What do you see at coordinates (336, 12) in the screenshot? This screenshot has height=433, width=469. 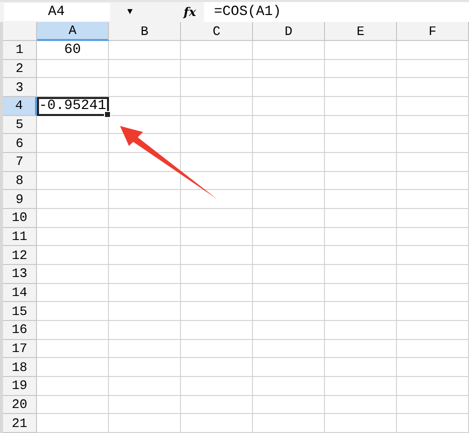 I see `formula-field: =COS(A1)` at bounding box center [336, 12].